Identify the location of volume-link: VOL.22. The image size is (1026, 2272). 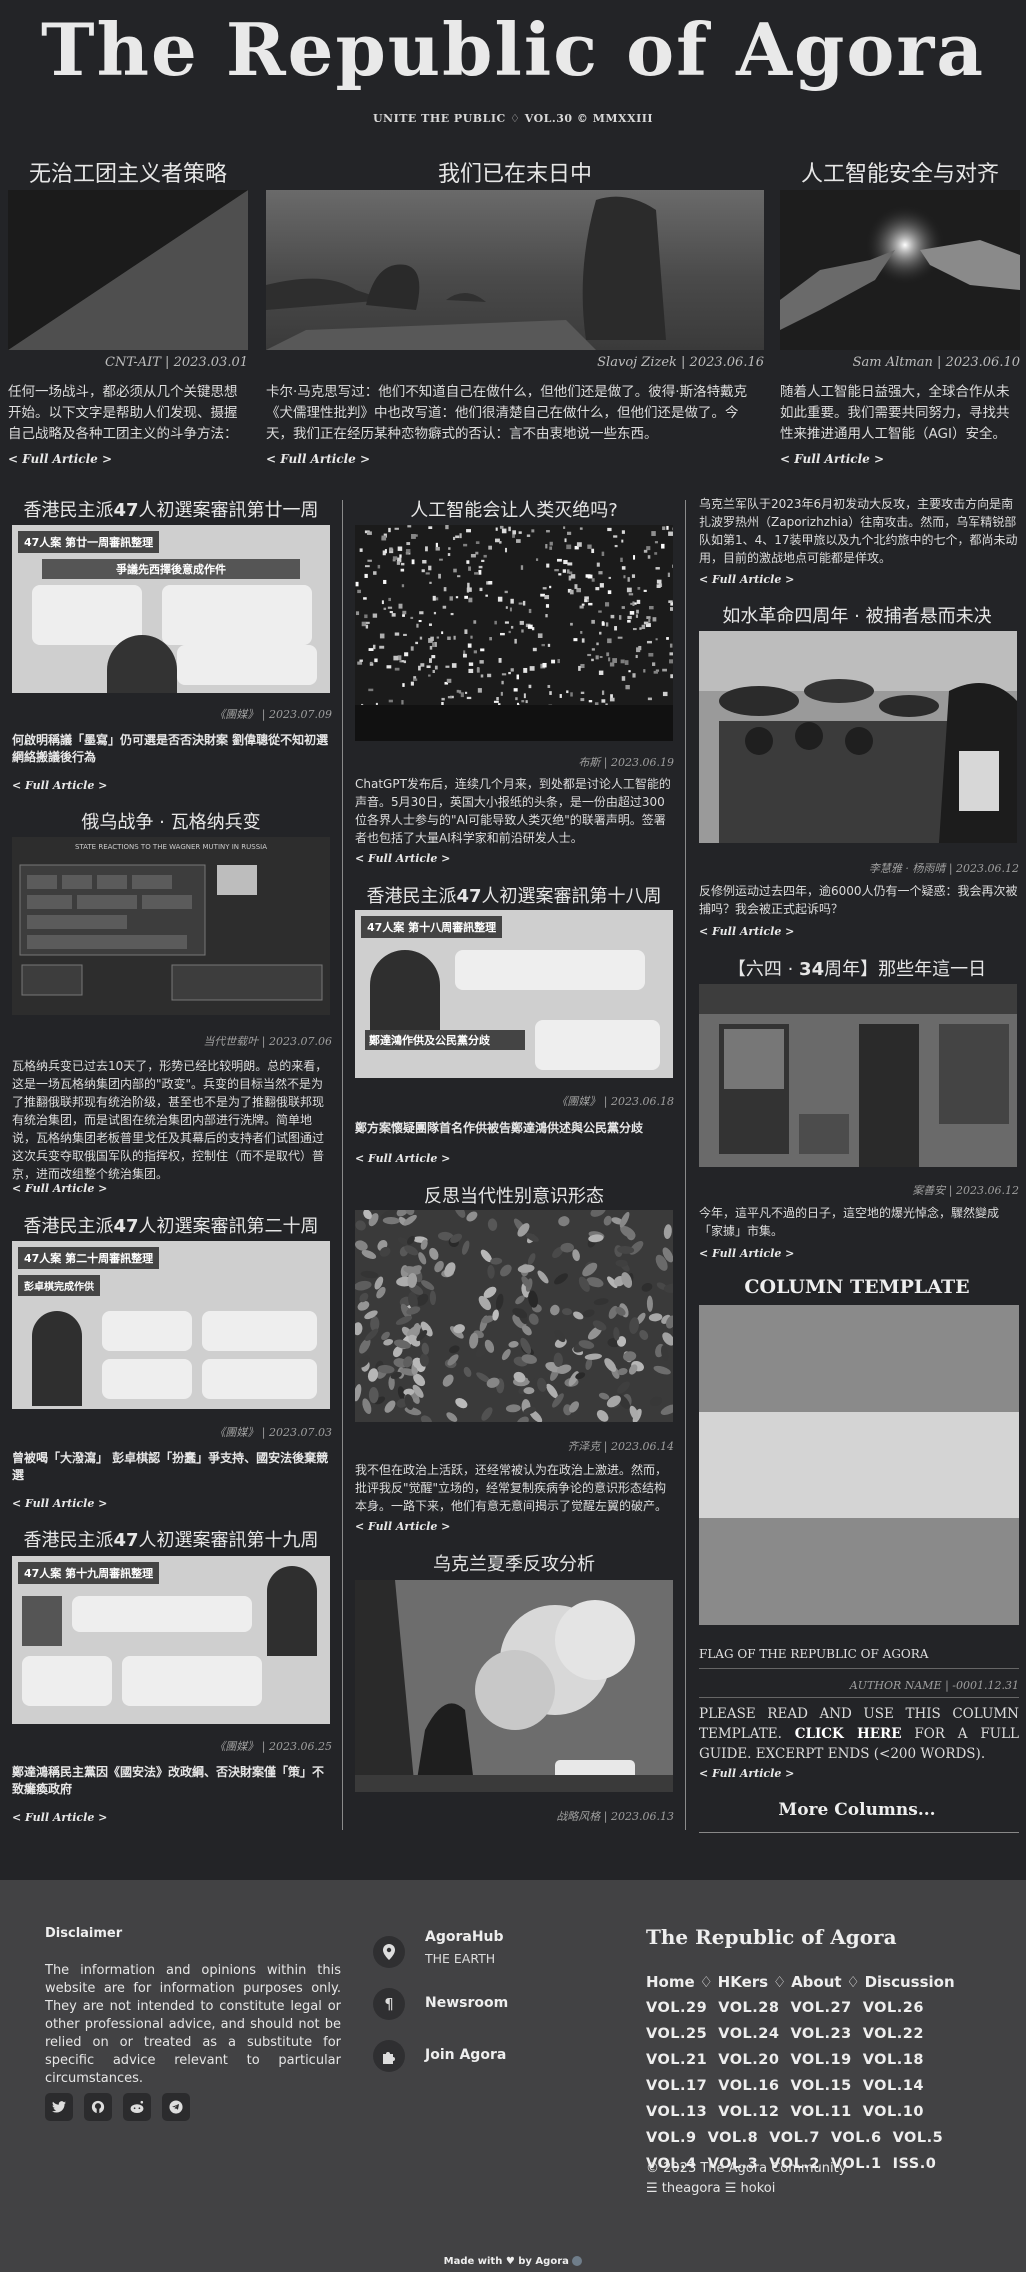
(893, 2034).